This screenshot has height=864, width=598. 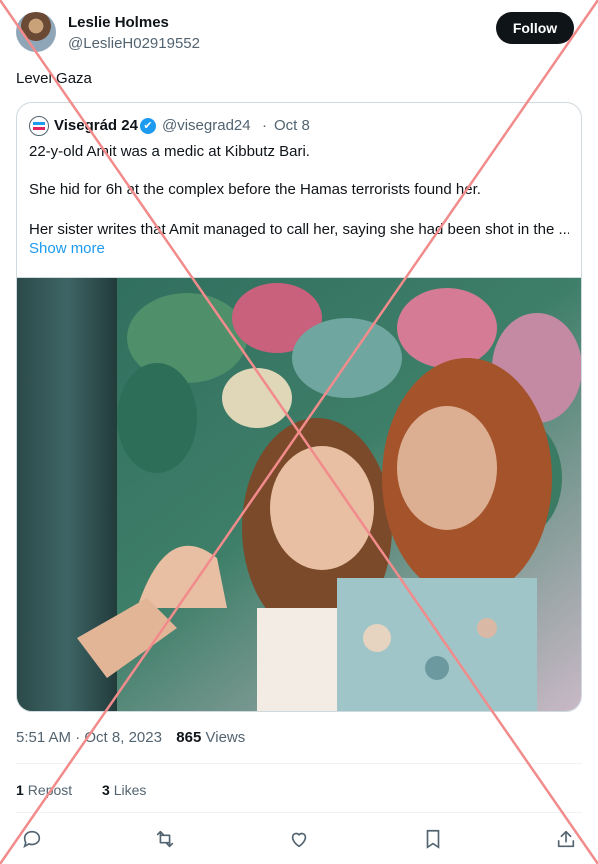 What do you see at coordinates (33, 840) in the screenshot?
I see `reply-icon` at bounding box center [33, 840].